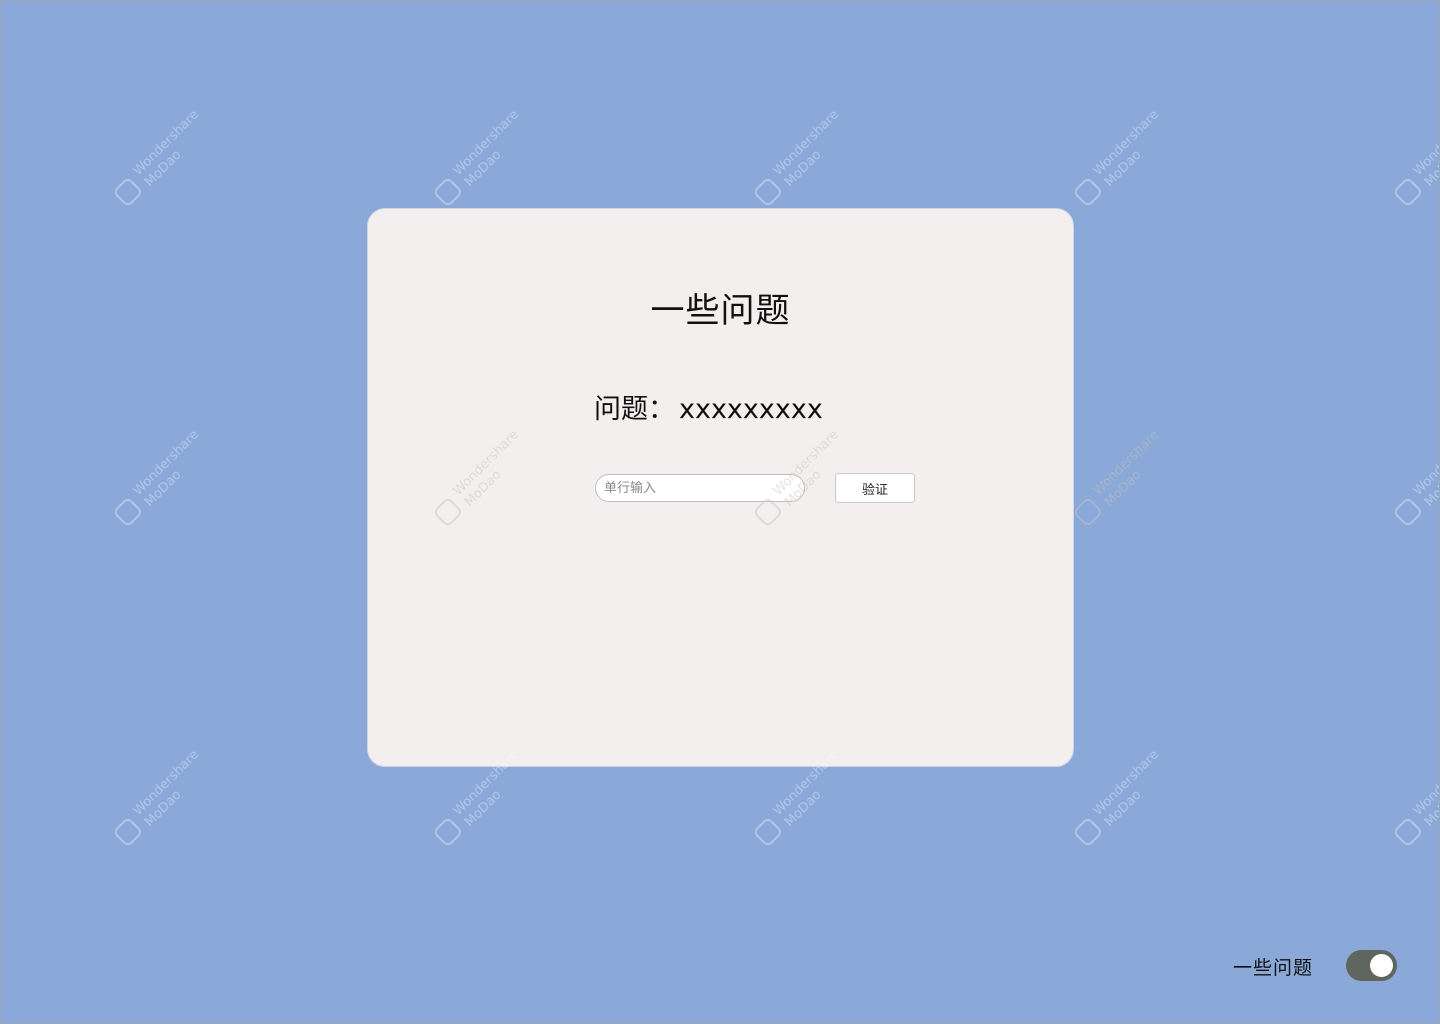 This screenshot has width=1440, height=1024. I want to click on card-title: 一些问题, so click(720, 311).